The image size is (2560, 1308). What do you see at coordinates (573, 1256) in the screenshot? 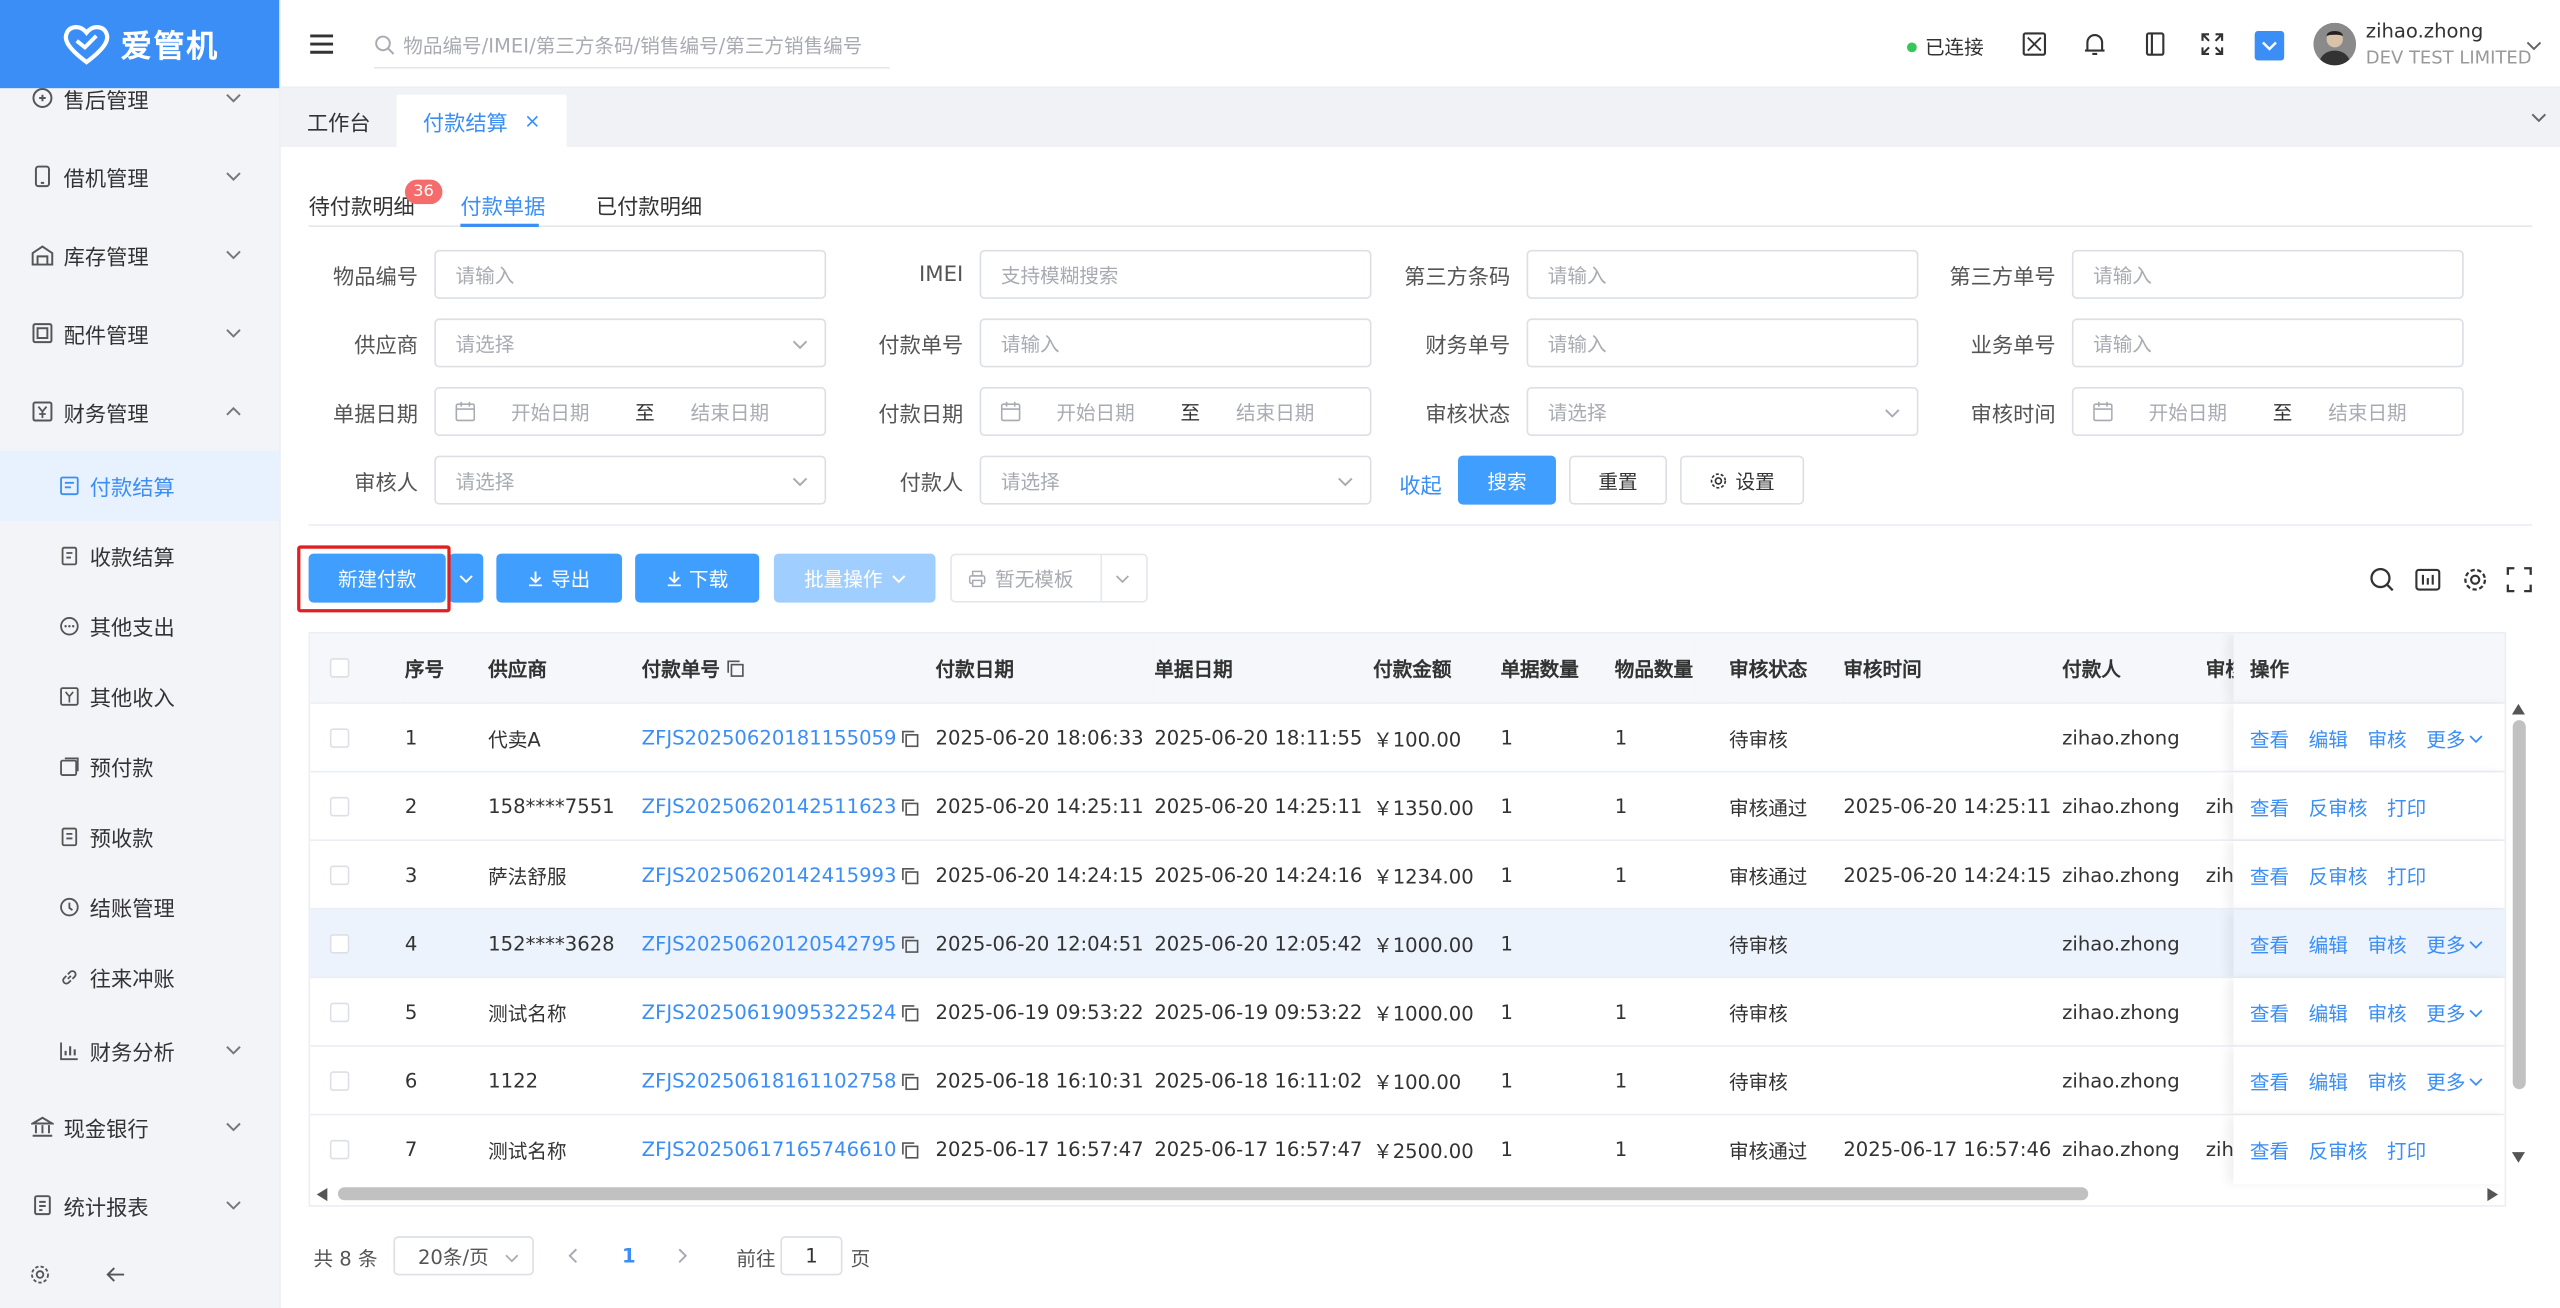
I see `prev-page-icon` at bounding box center [573, 1256].